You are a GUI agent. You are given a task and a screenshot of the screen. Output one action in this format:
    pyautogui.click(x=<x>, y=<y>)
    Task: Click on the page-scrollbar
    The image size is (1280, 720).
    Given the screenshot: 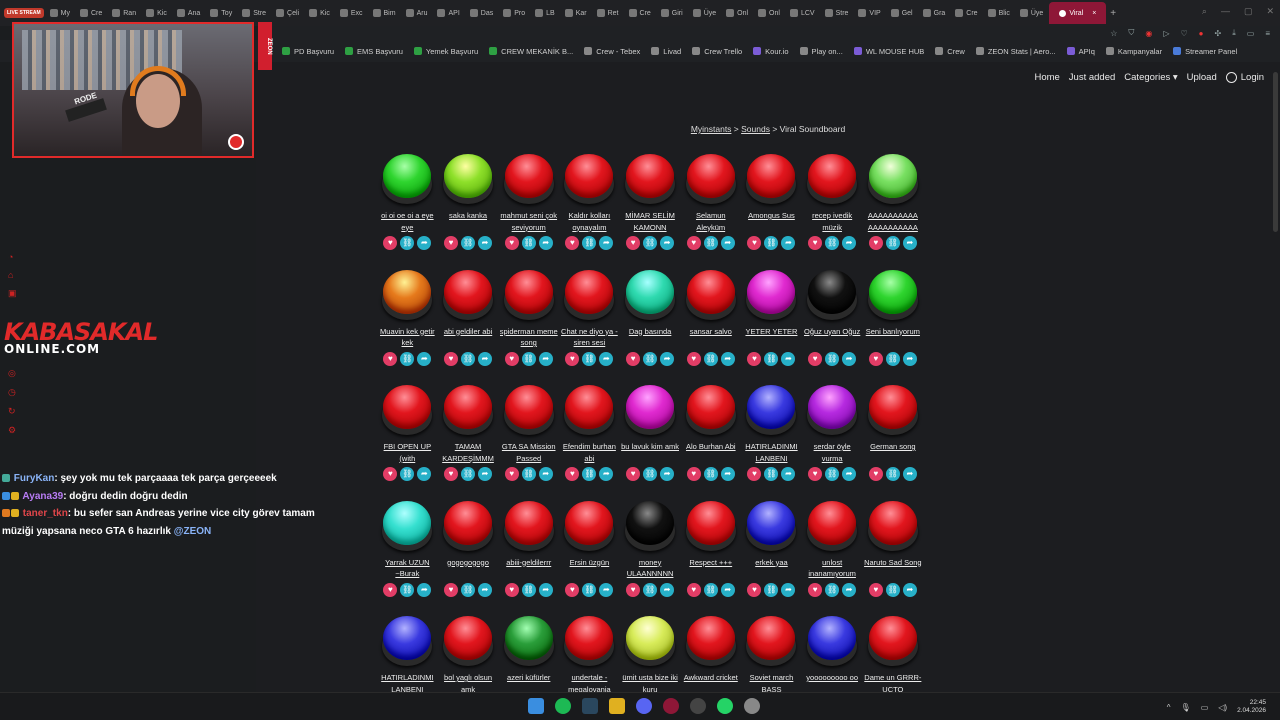 What is the action you would take?
    pyautogui.click(x=1275, y=152)
    